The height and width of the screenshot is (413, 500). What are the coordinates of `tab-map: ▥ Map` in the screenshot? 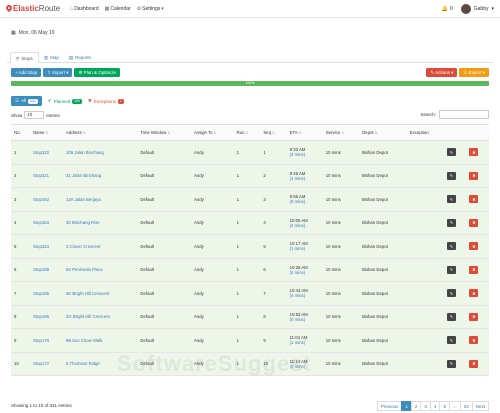 It's located at (51, 57).